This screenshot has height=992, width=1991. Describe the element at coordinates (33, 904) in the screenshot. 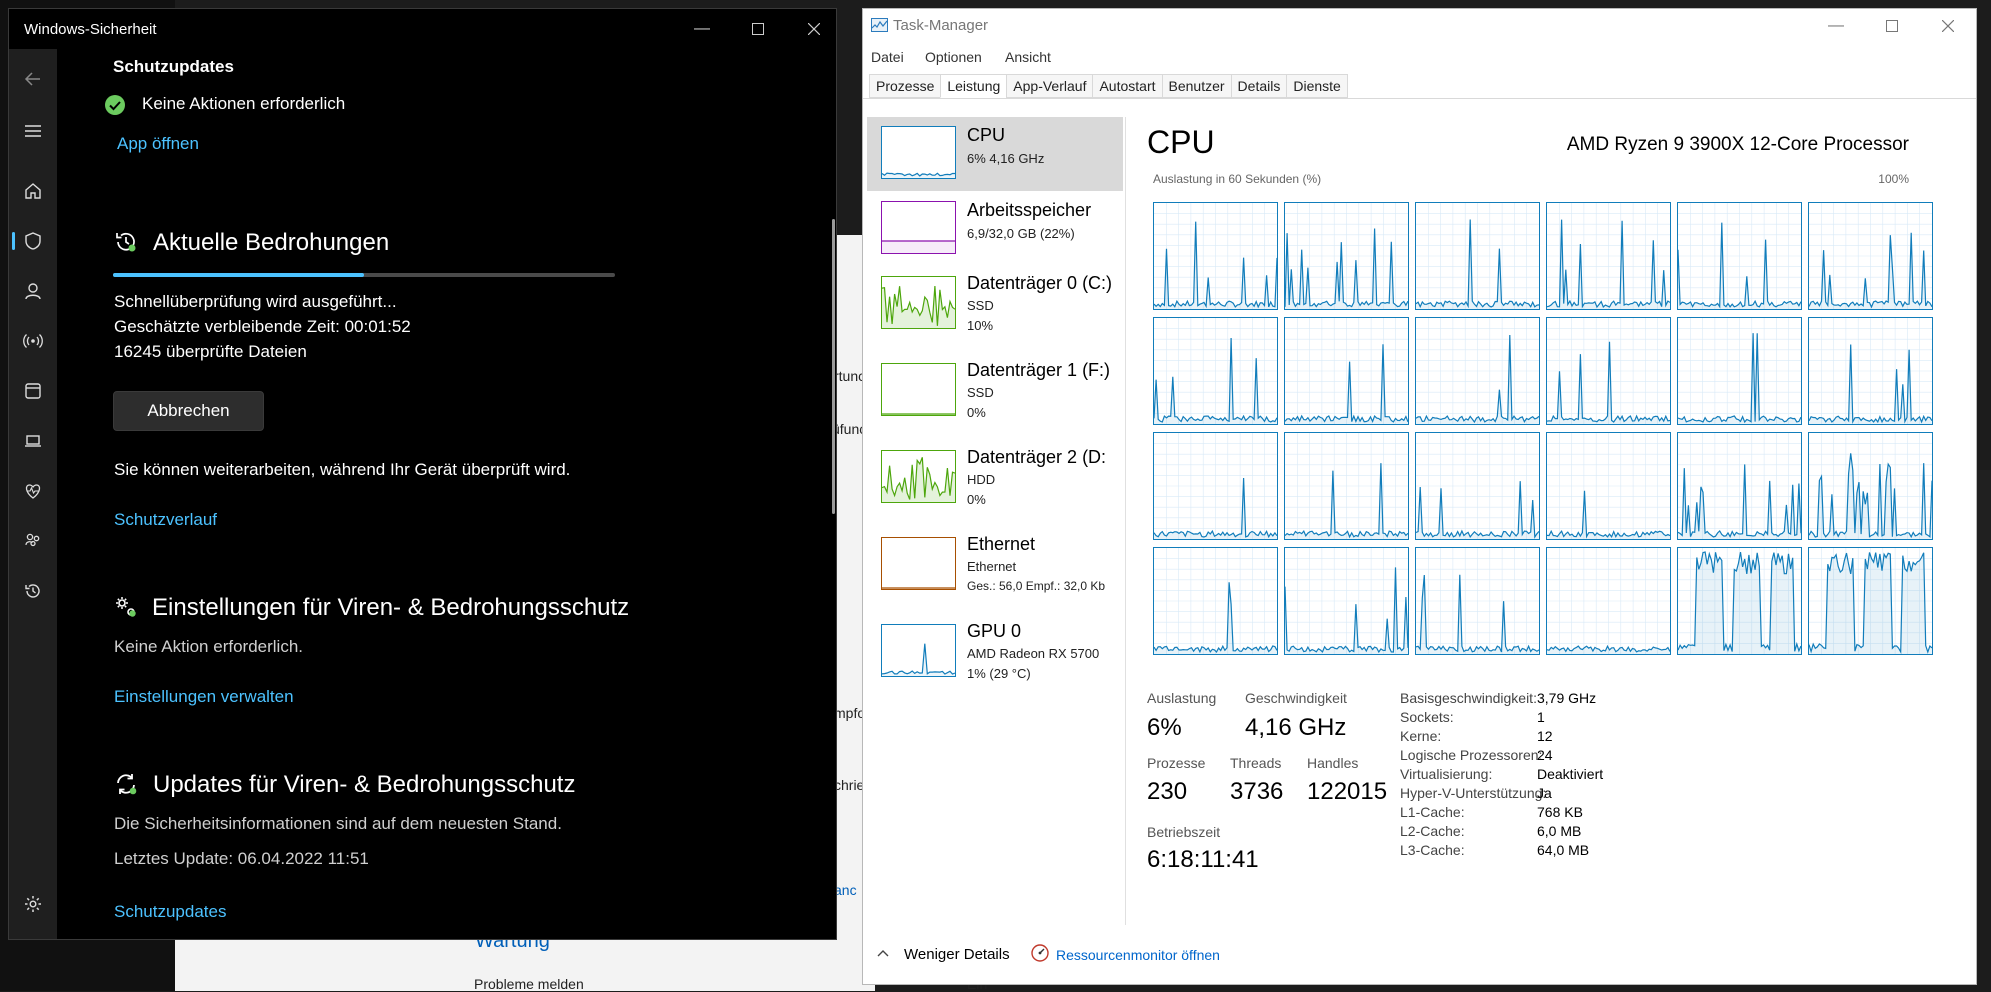

I see `nav-settings` at that location.